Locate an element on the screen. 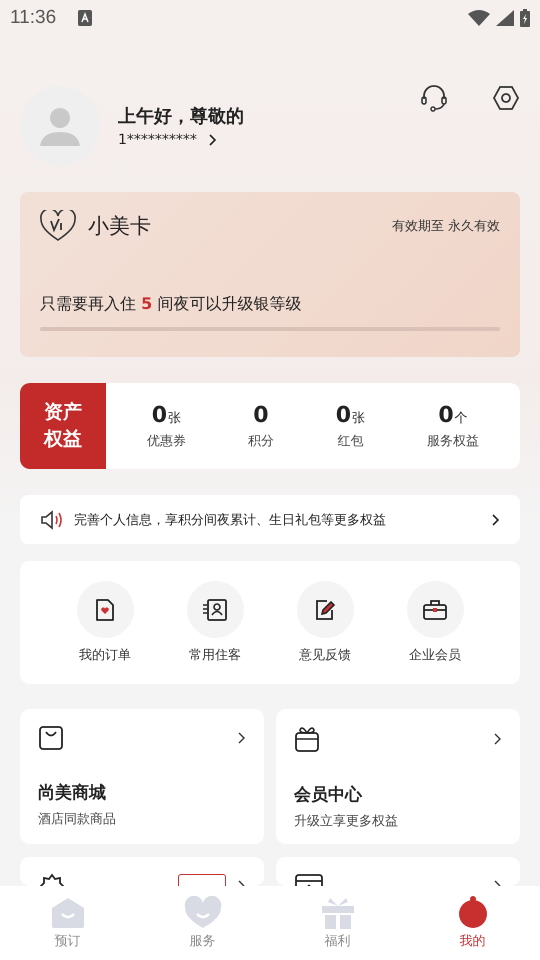 This screenshot has height=960, width=540. status-time: 11:36 is located at coordinates (33, 18).